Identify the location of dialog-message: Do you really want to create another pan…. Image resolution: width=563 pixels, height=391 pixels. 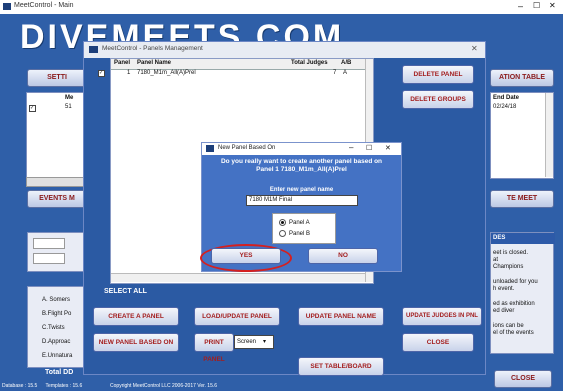
(301, 166).